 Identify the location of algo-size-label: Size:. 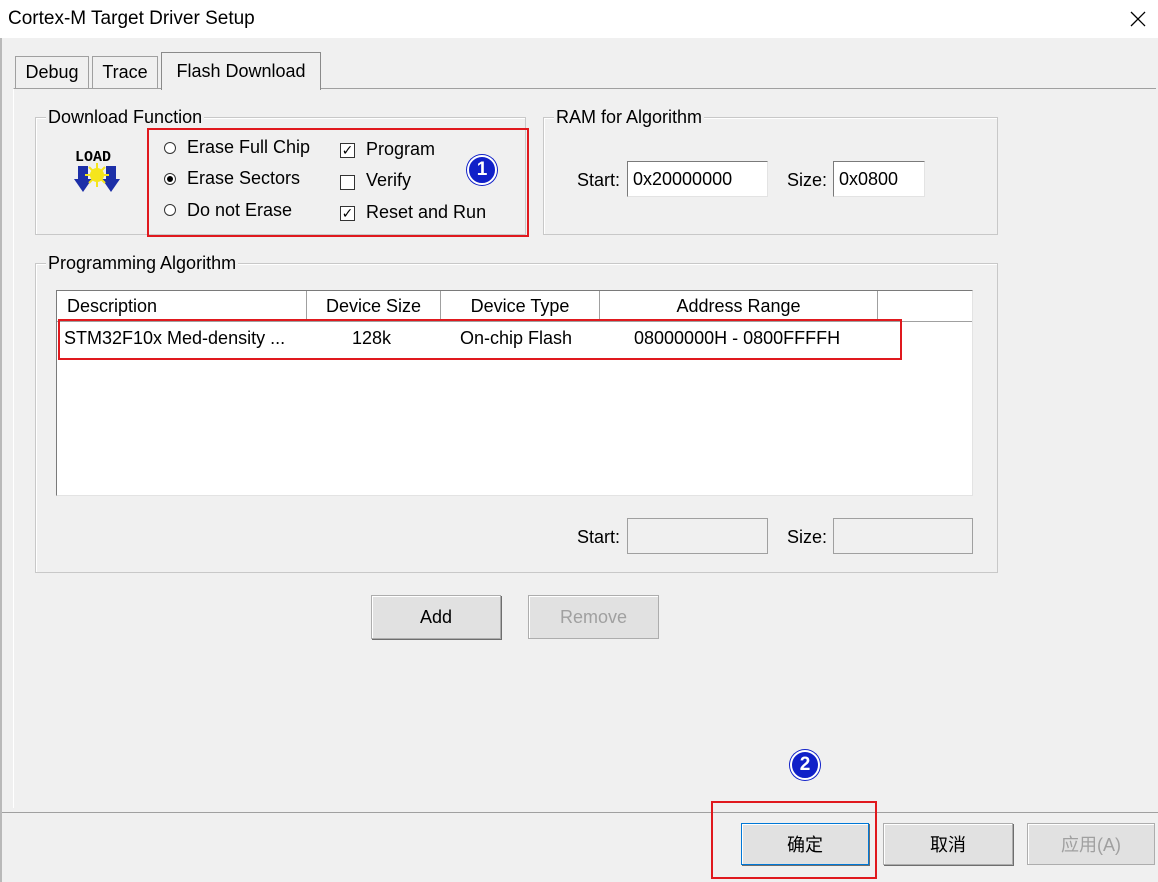
(807, 537).